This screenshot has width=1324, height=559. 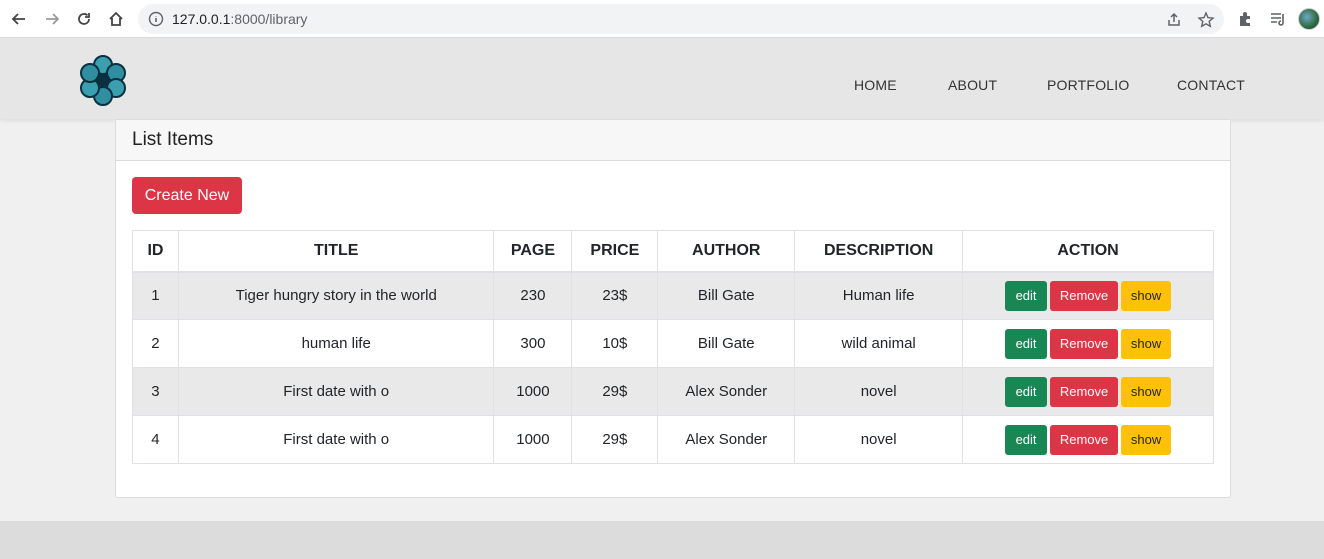 I want to click on media-icon, so click(x=1278, y=19).